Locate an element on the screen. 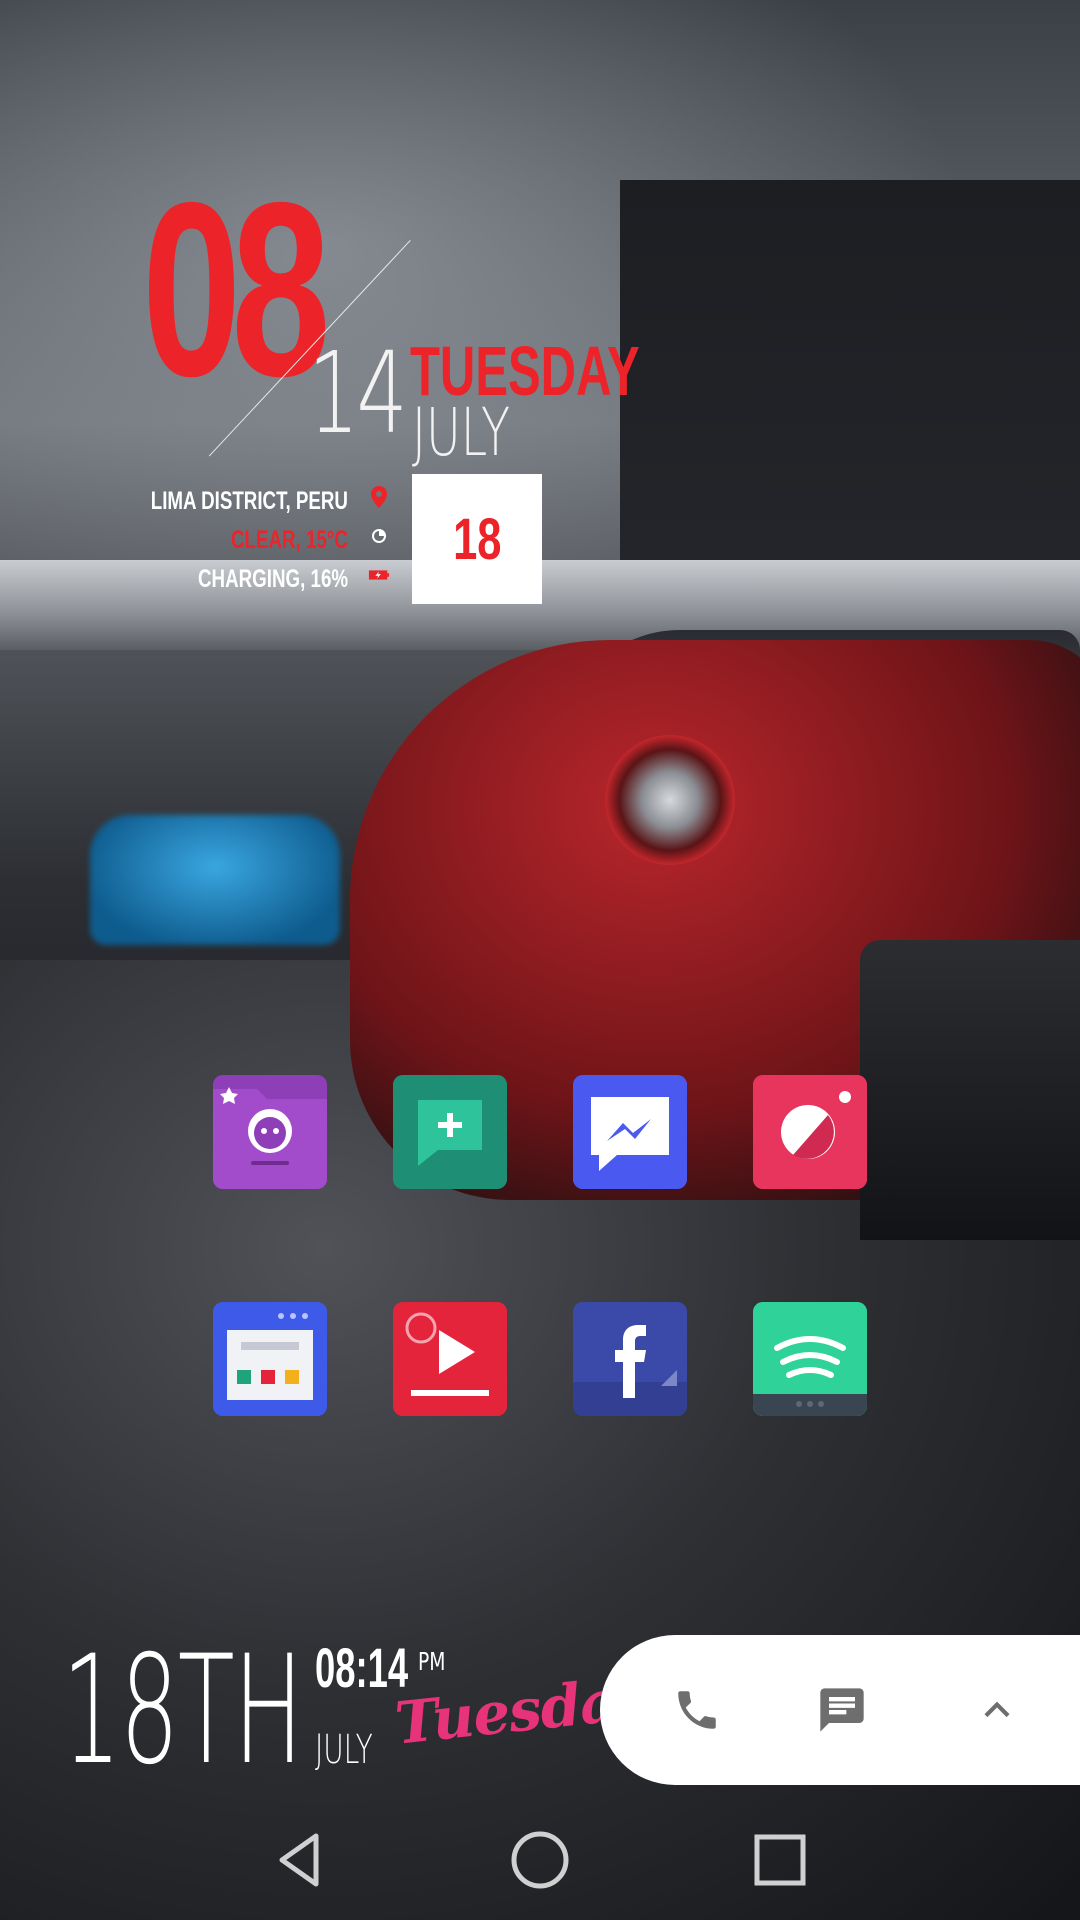  recents-button is located at coordinates (780, 1860).